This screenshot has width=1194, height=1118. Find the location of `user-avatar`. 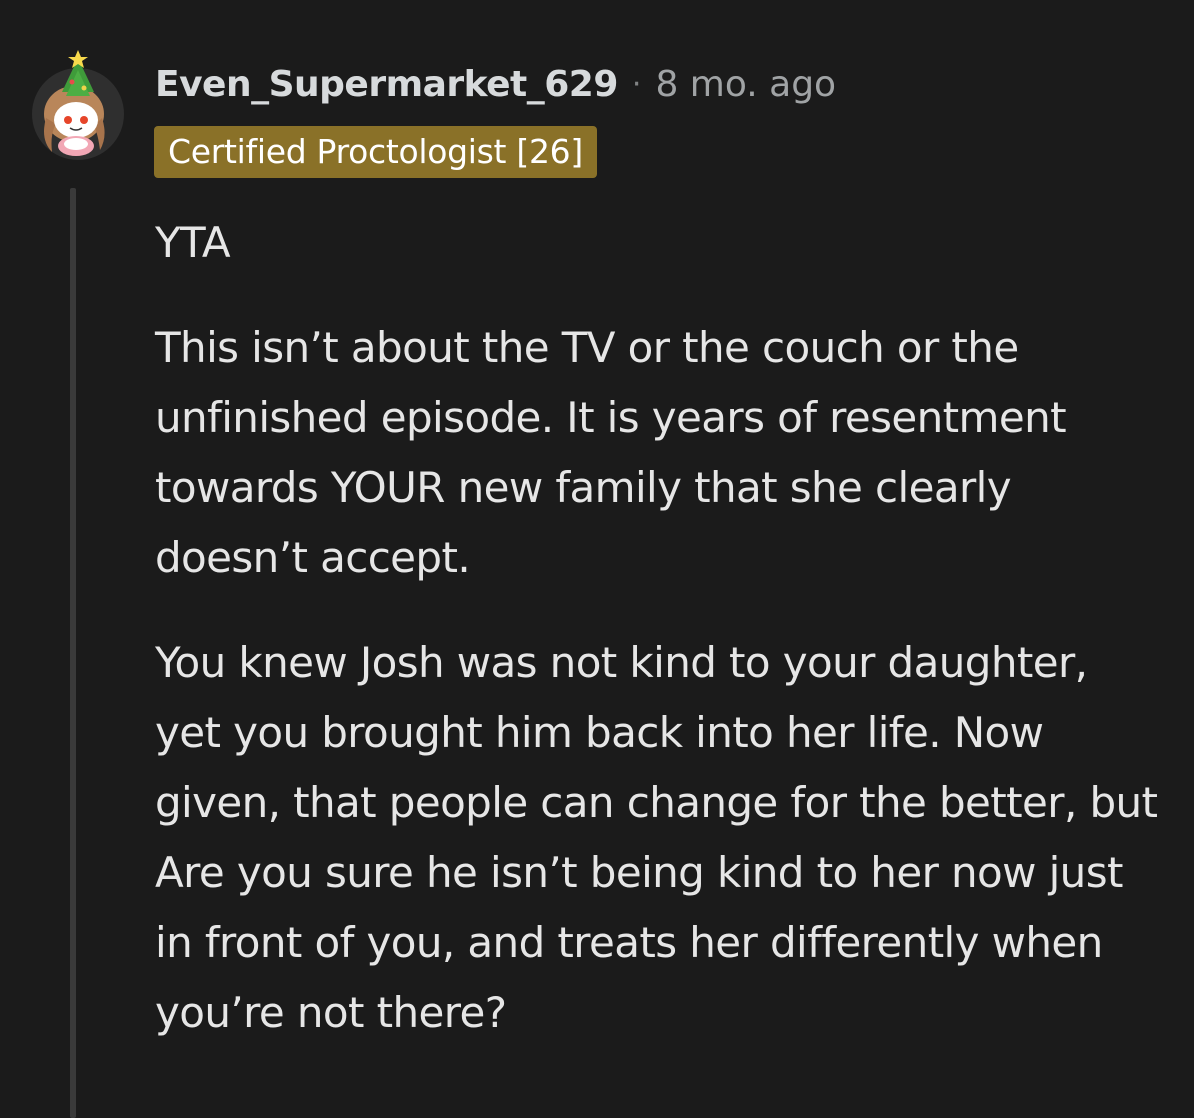

user-avatar is located at coordinates (78, 104).